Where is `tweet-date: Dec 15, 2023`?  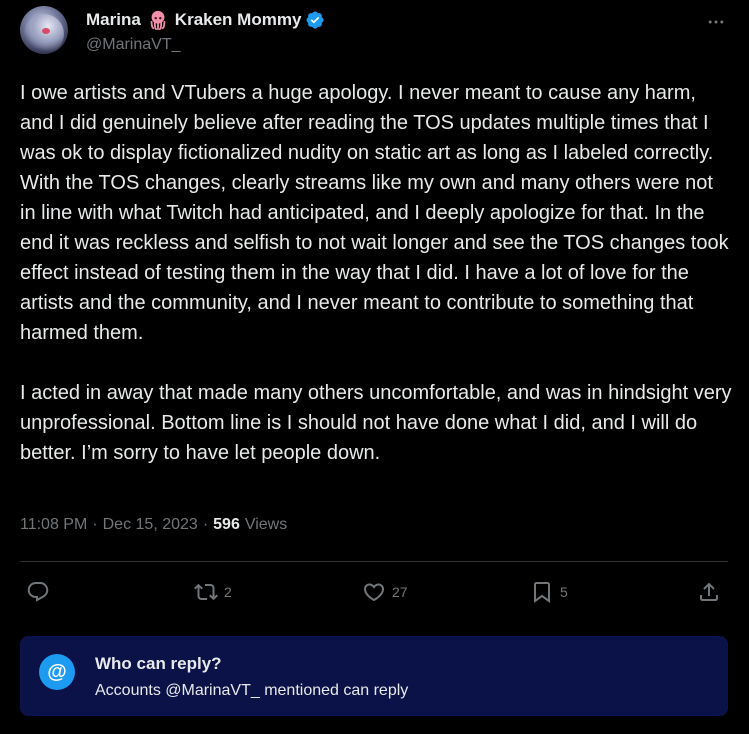 tweet-date: Dec 15, 2023 is located at coordinates (150, 525).